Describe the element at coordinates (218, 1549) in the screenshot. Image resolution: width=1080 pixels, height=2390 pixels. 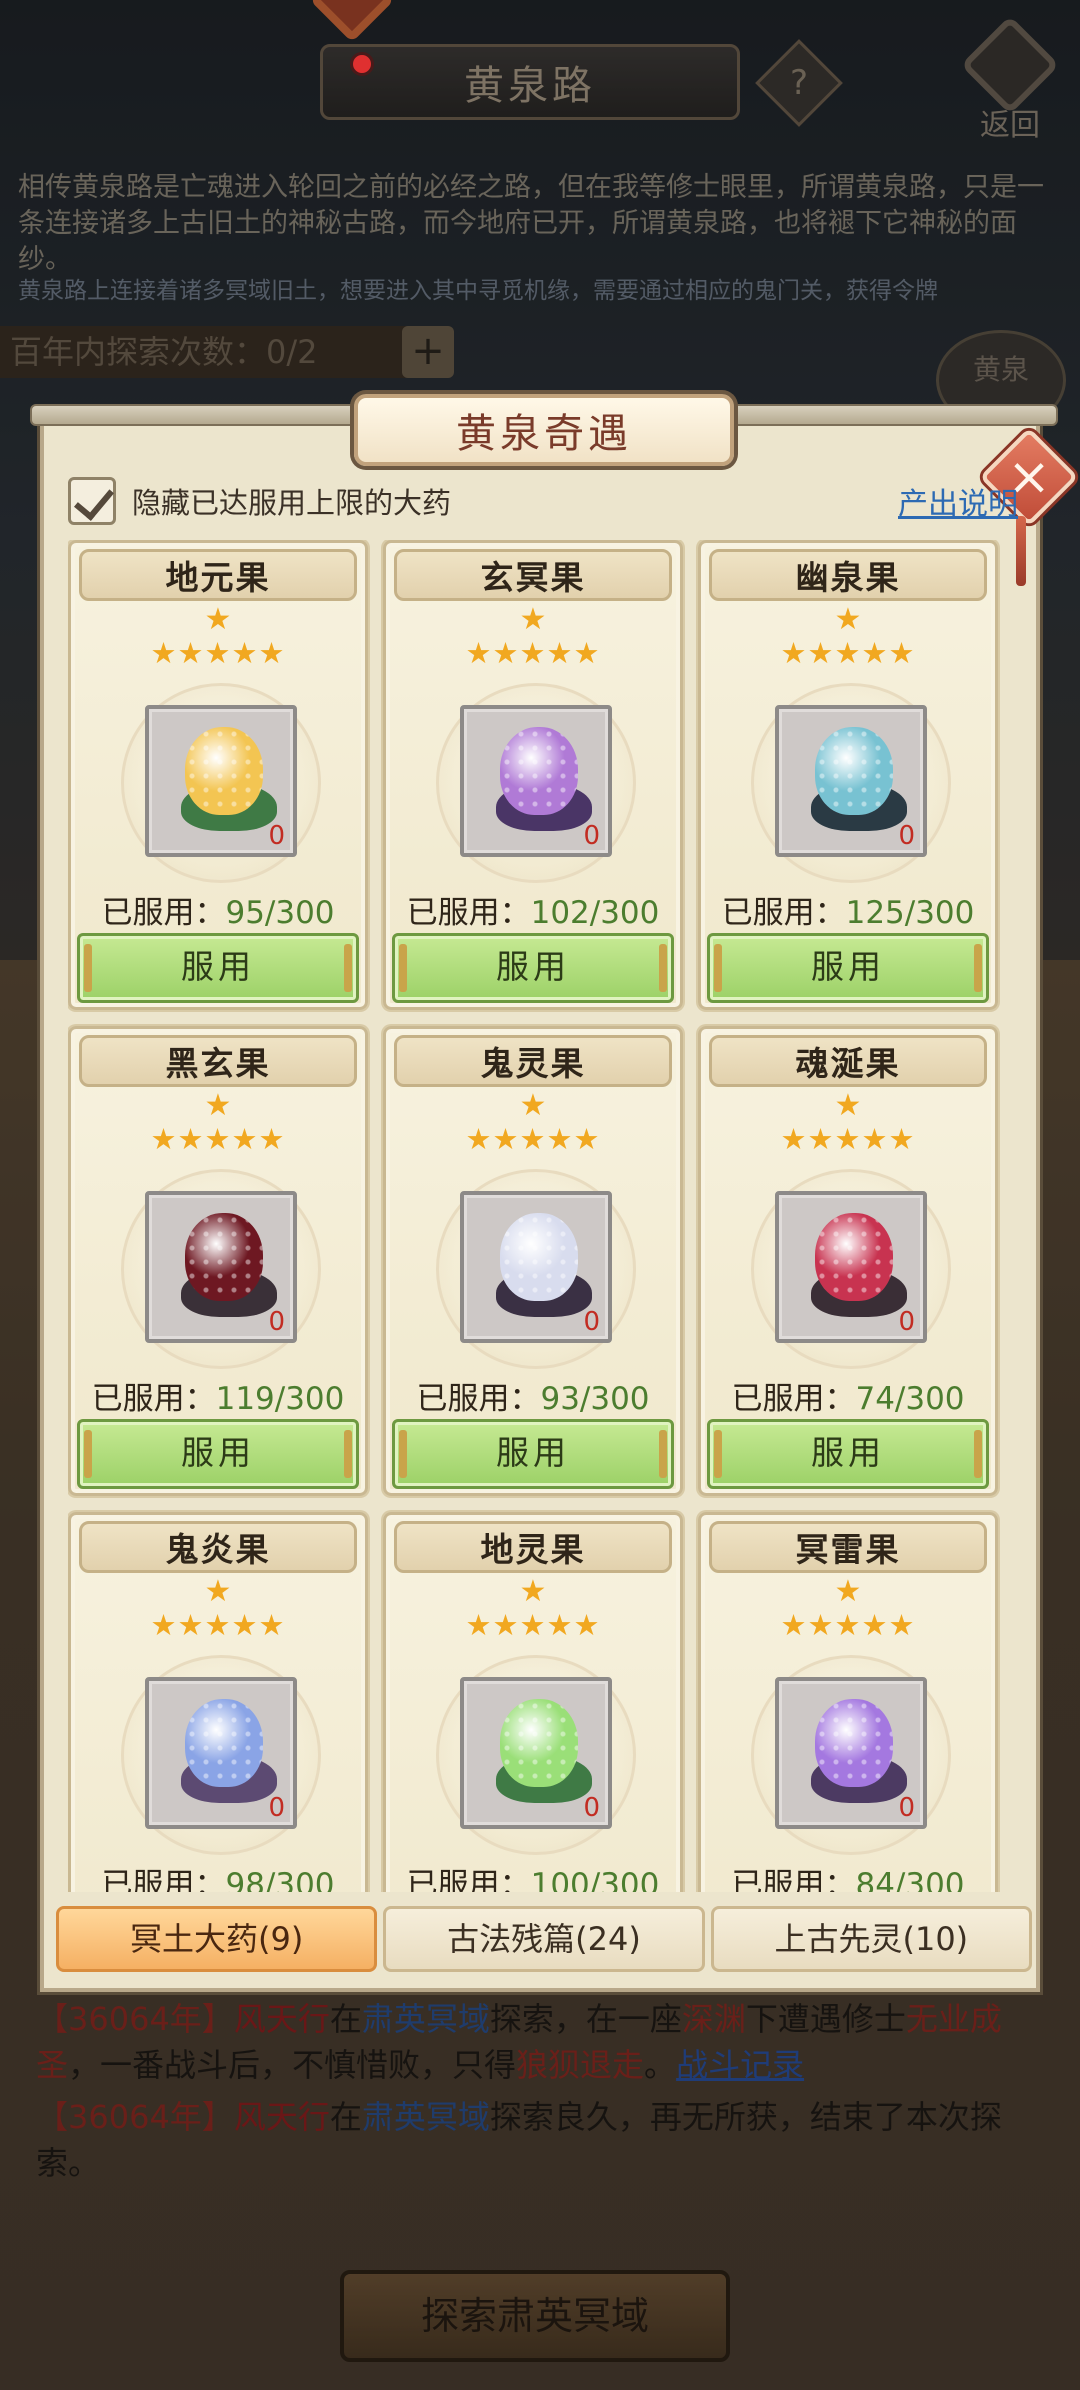
I see `item-name: 鬼炎果` at that location.